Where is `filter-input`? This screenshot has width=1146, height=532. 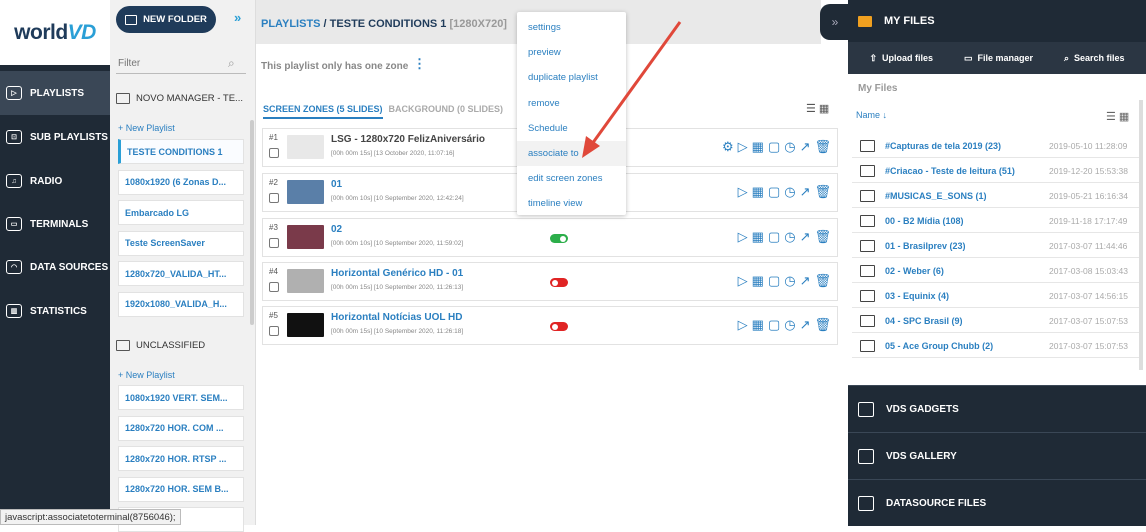
filter-input is located at coordinates (181, 64).